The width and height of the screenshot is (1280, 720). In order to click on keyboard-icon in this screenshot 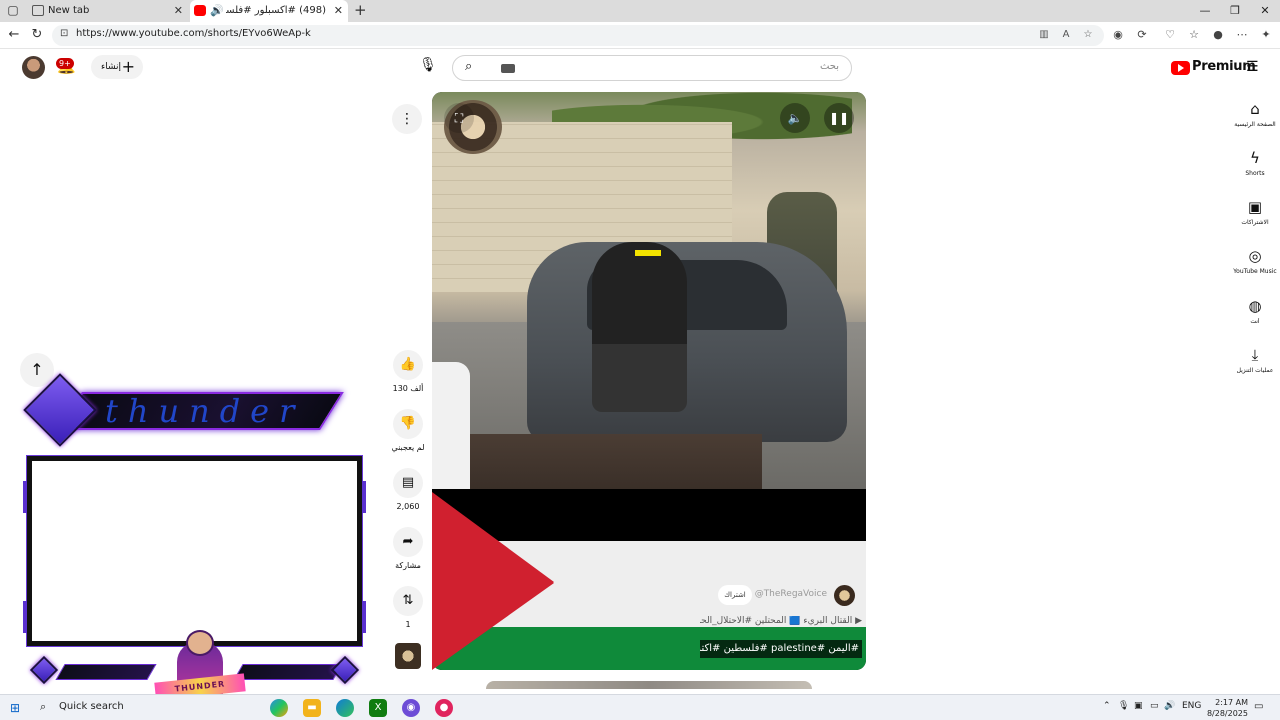, I will do `click(508, 68)`.